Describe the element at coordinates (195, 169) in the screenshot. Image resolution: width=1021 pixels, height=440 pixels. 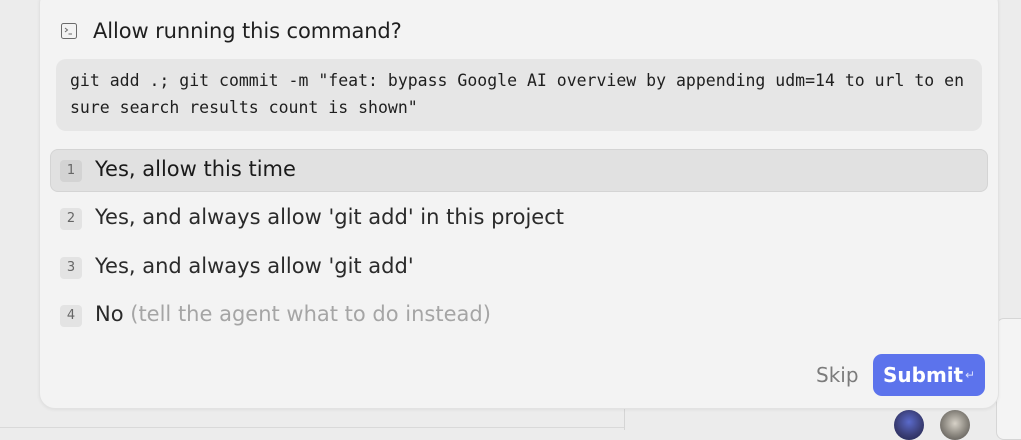
I see `option-label: Yes, allow this time` at that location.